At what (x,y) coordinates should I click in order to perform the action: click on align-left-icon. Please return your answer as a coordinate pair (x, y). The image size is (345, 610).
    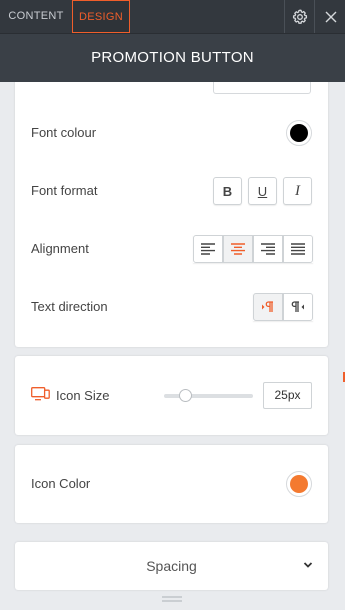
    Looking at the image, I should click on (208, 249).